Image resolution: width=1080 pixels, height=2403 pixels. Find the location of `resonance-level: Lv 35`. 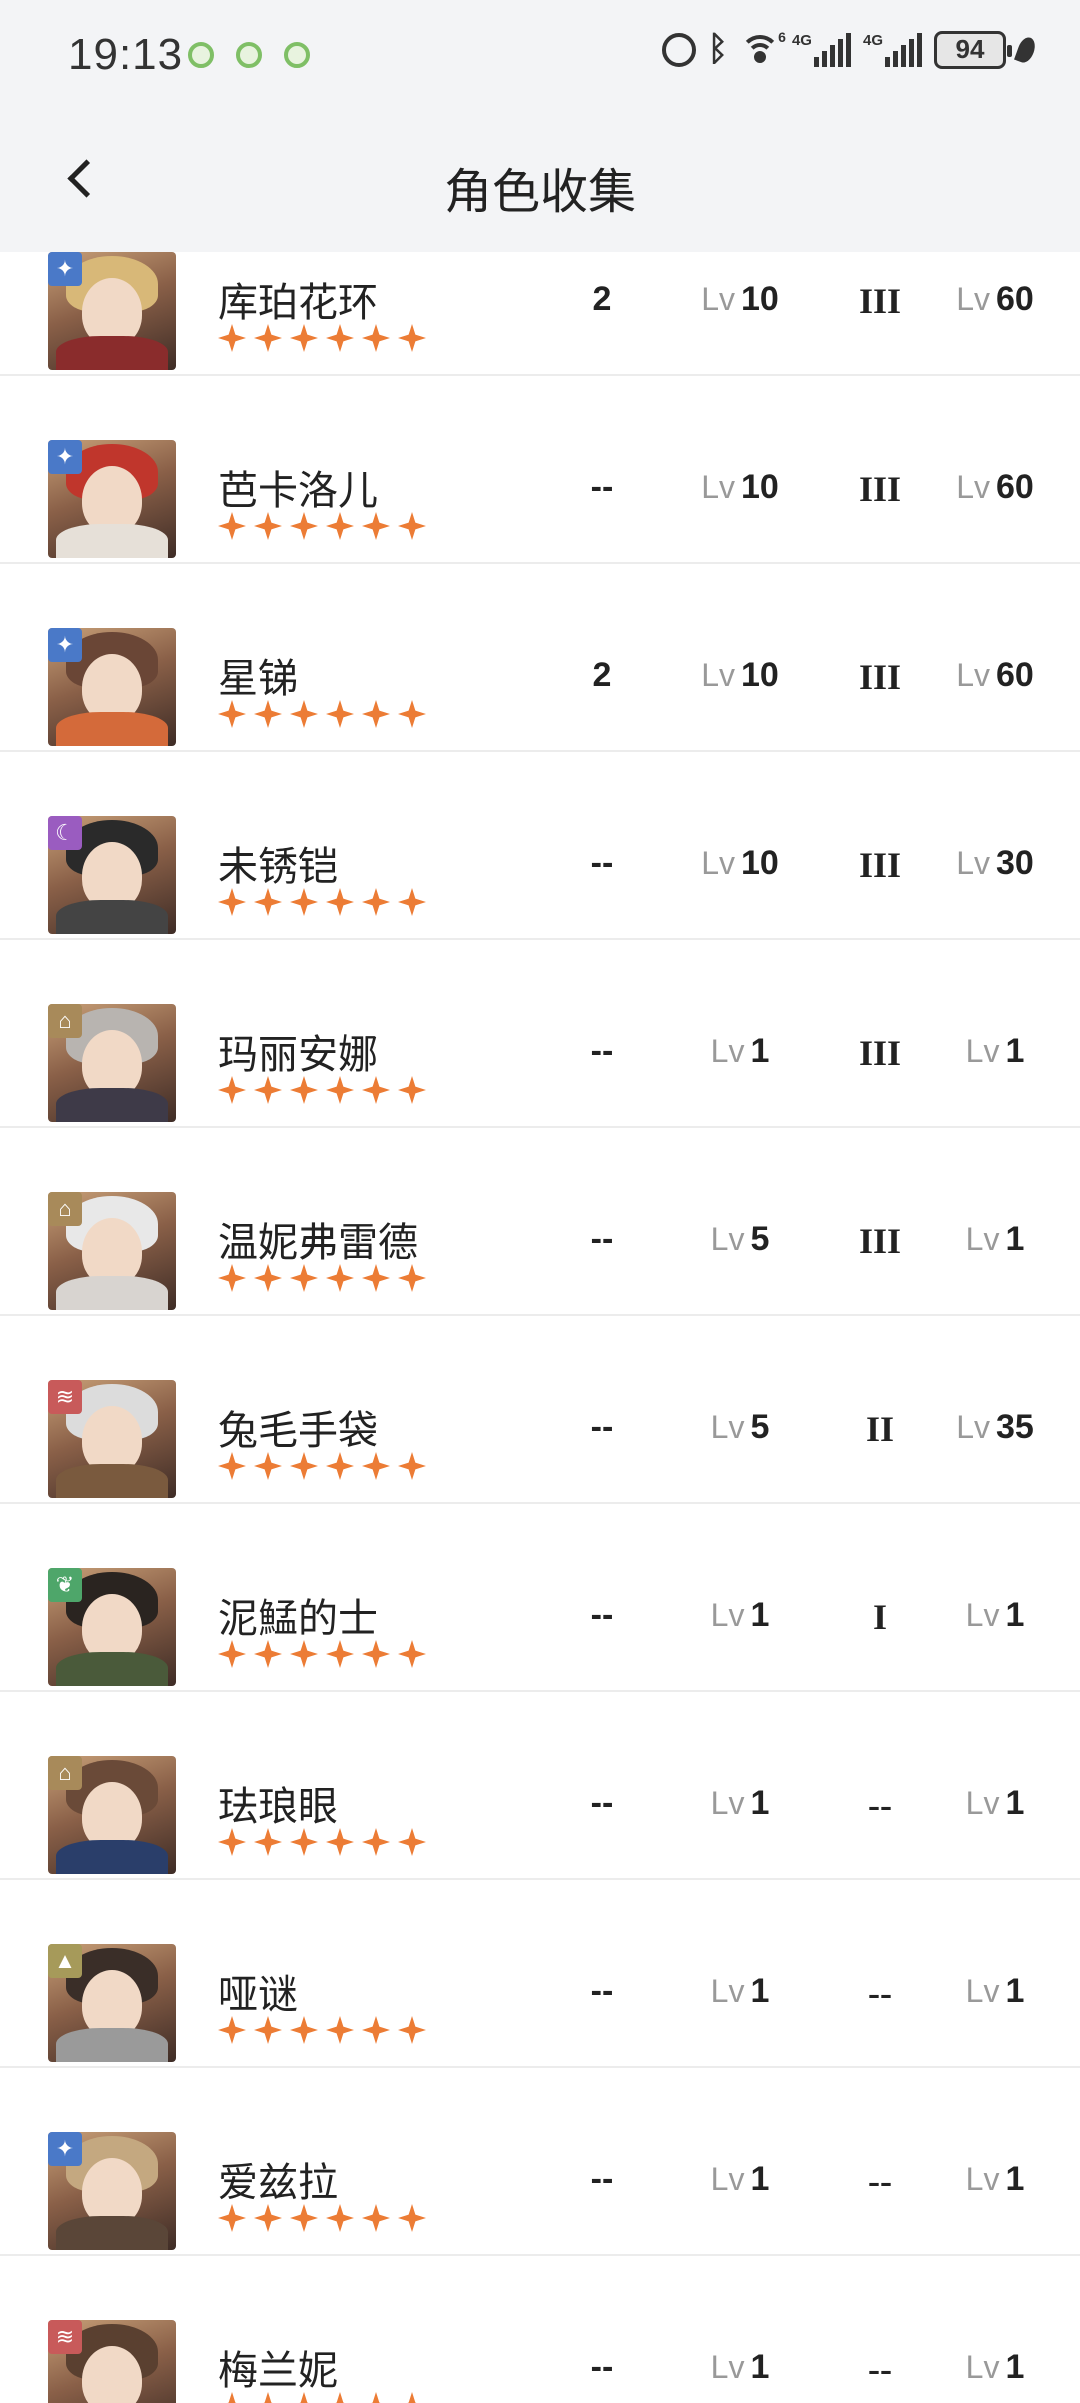

resonance-level: Lv 35 is located at coordinates (995, 1427).